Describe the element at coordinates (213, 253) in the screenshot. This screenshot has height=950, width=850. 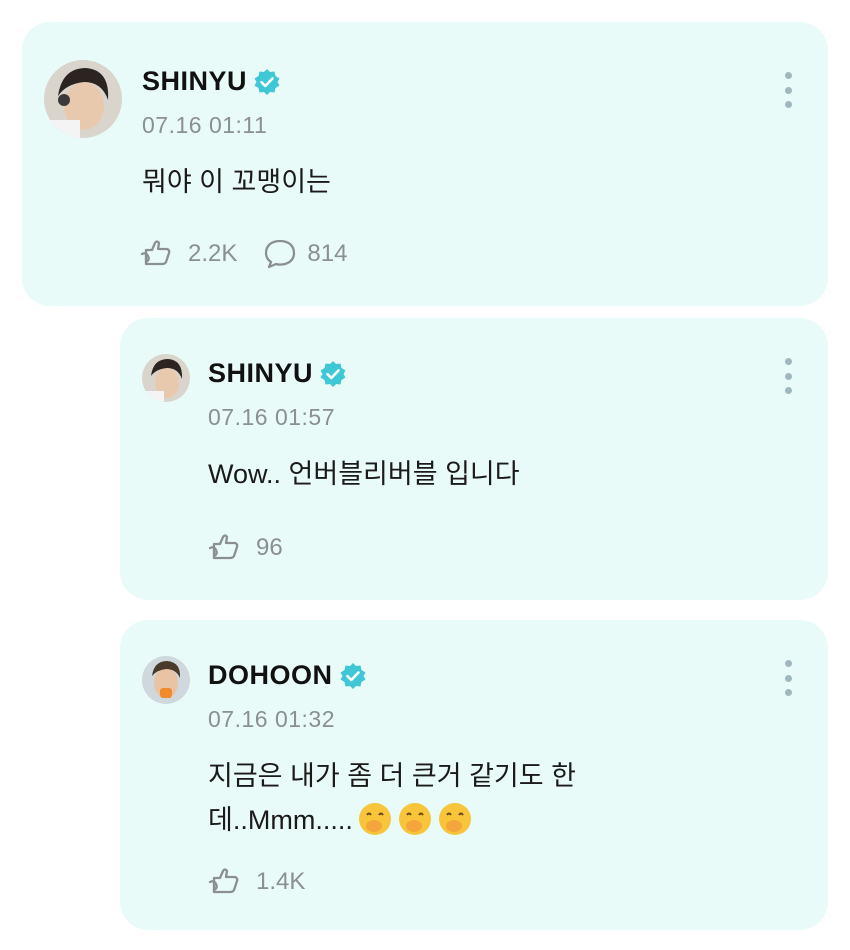
I see `like-count: 2.2K` at that location.